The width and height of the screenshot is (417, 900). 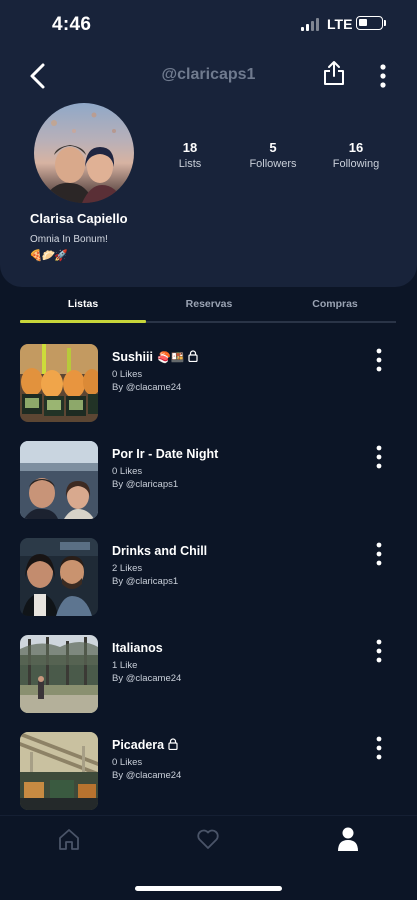 What do you see at coordinates (83, 304) in the screenshot?
I see `tab-listas: Listas` at bounding box center [83, 304].